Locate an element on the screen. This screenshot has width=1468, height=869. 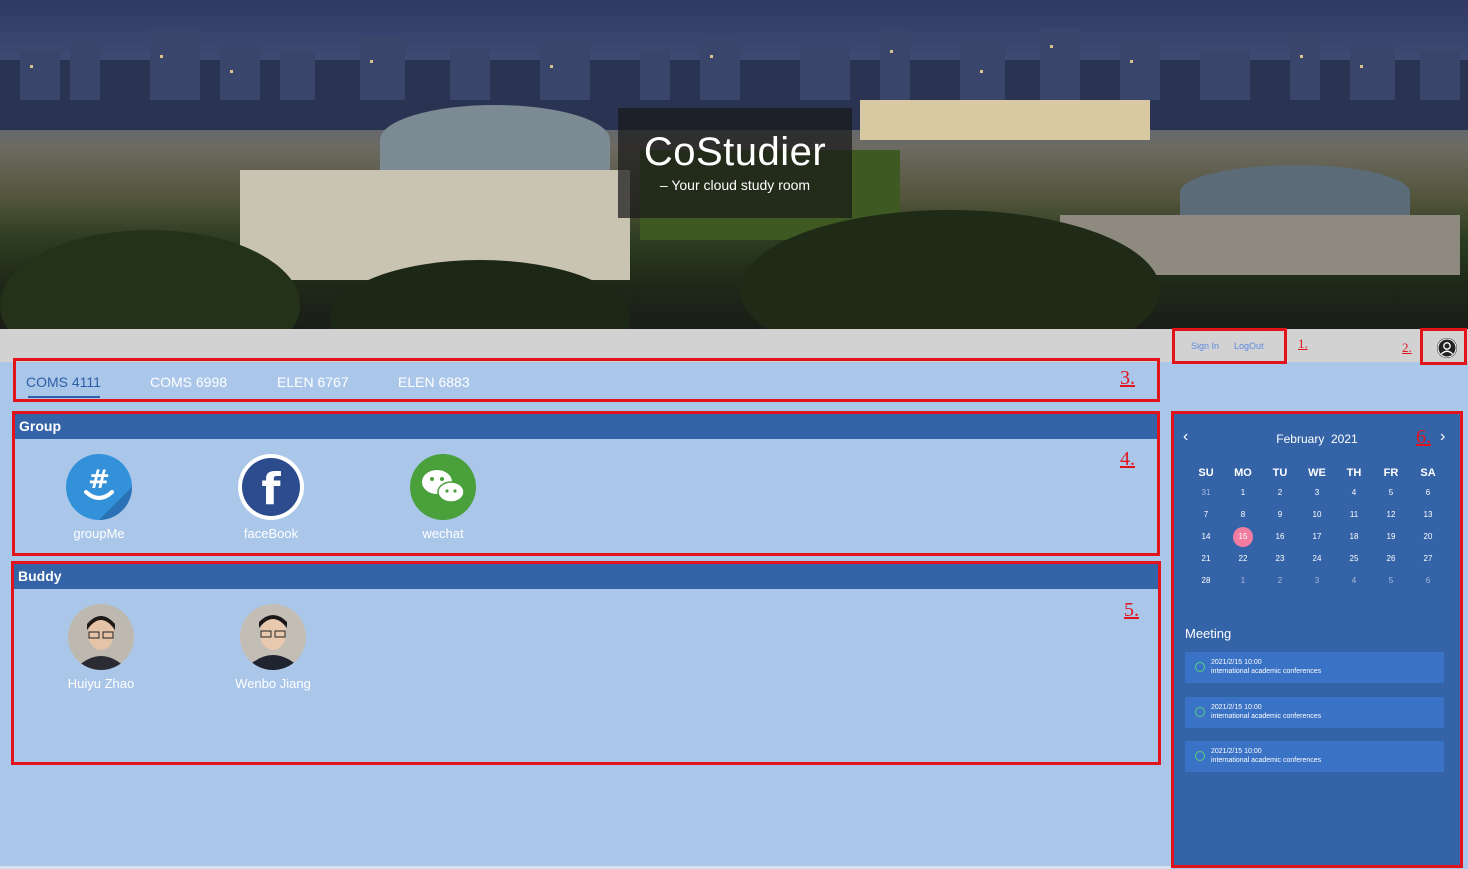
tab-elen-6883: ELEN 6883 is located at coordinates (434, 382).